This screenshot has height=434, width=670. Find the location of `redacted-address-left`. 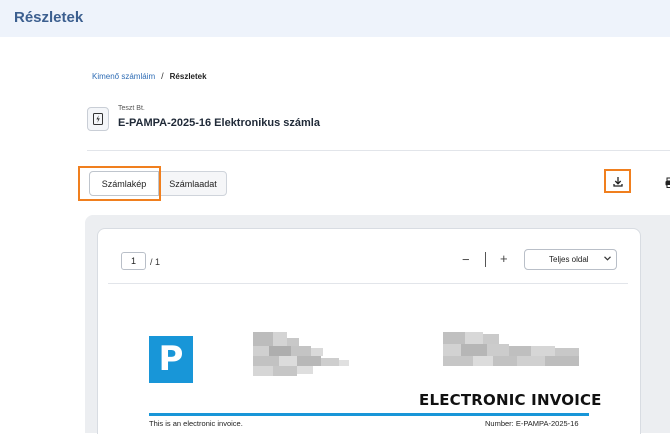

redacted-address-left is located at coordinates (302, 355).